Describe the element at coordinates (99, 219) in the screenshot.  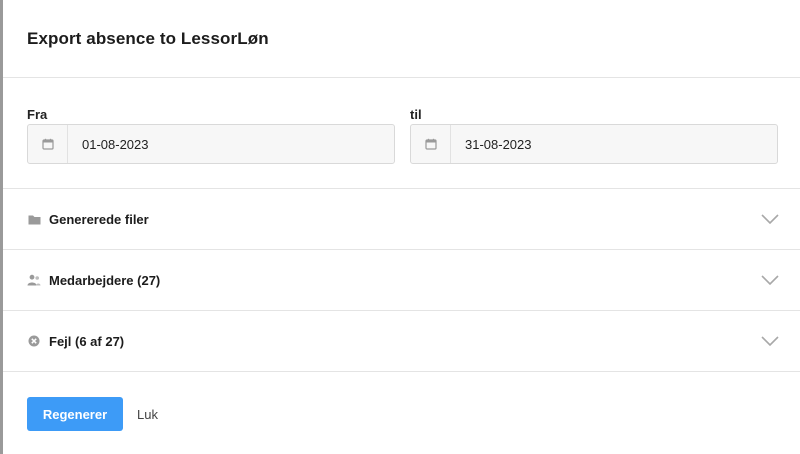
I see `section-label: Genererede filer` at that location.